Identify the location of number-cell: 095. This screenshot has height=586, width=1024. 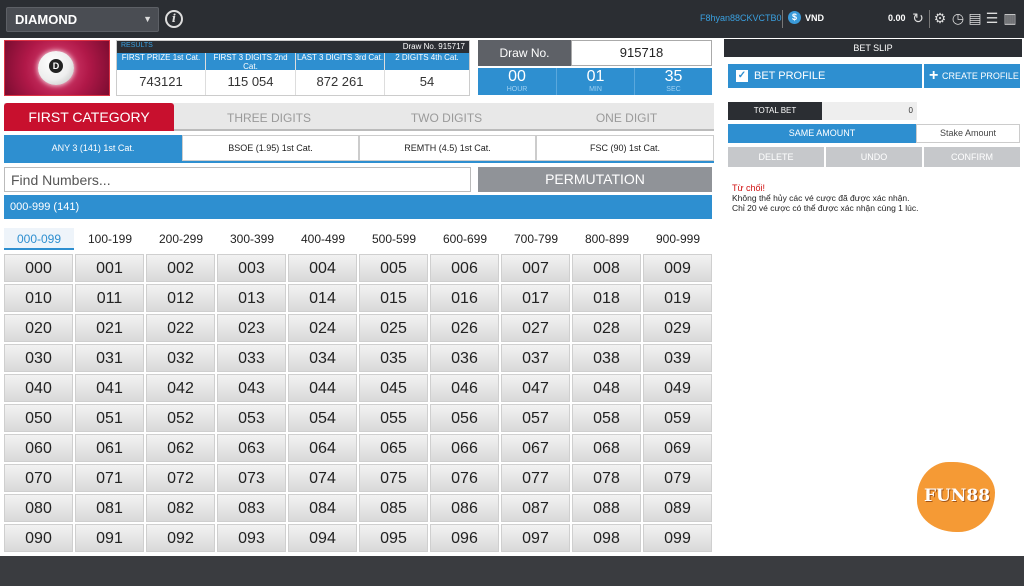
(393, 538).